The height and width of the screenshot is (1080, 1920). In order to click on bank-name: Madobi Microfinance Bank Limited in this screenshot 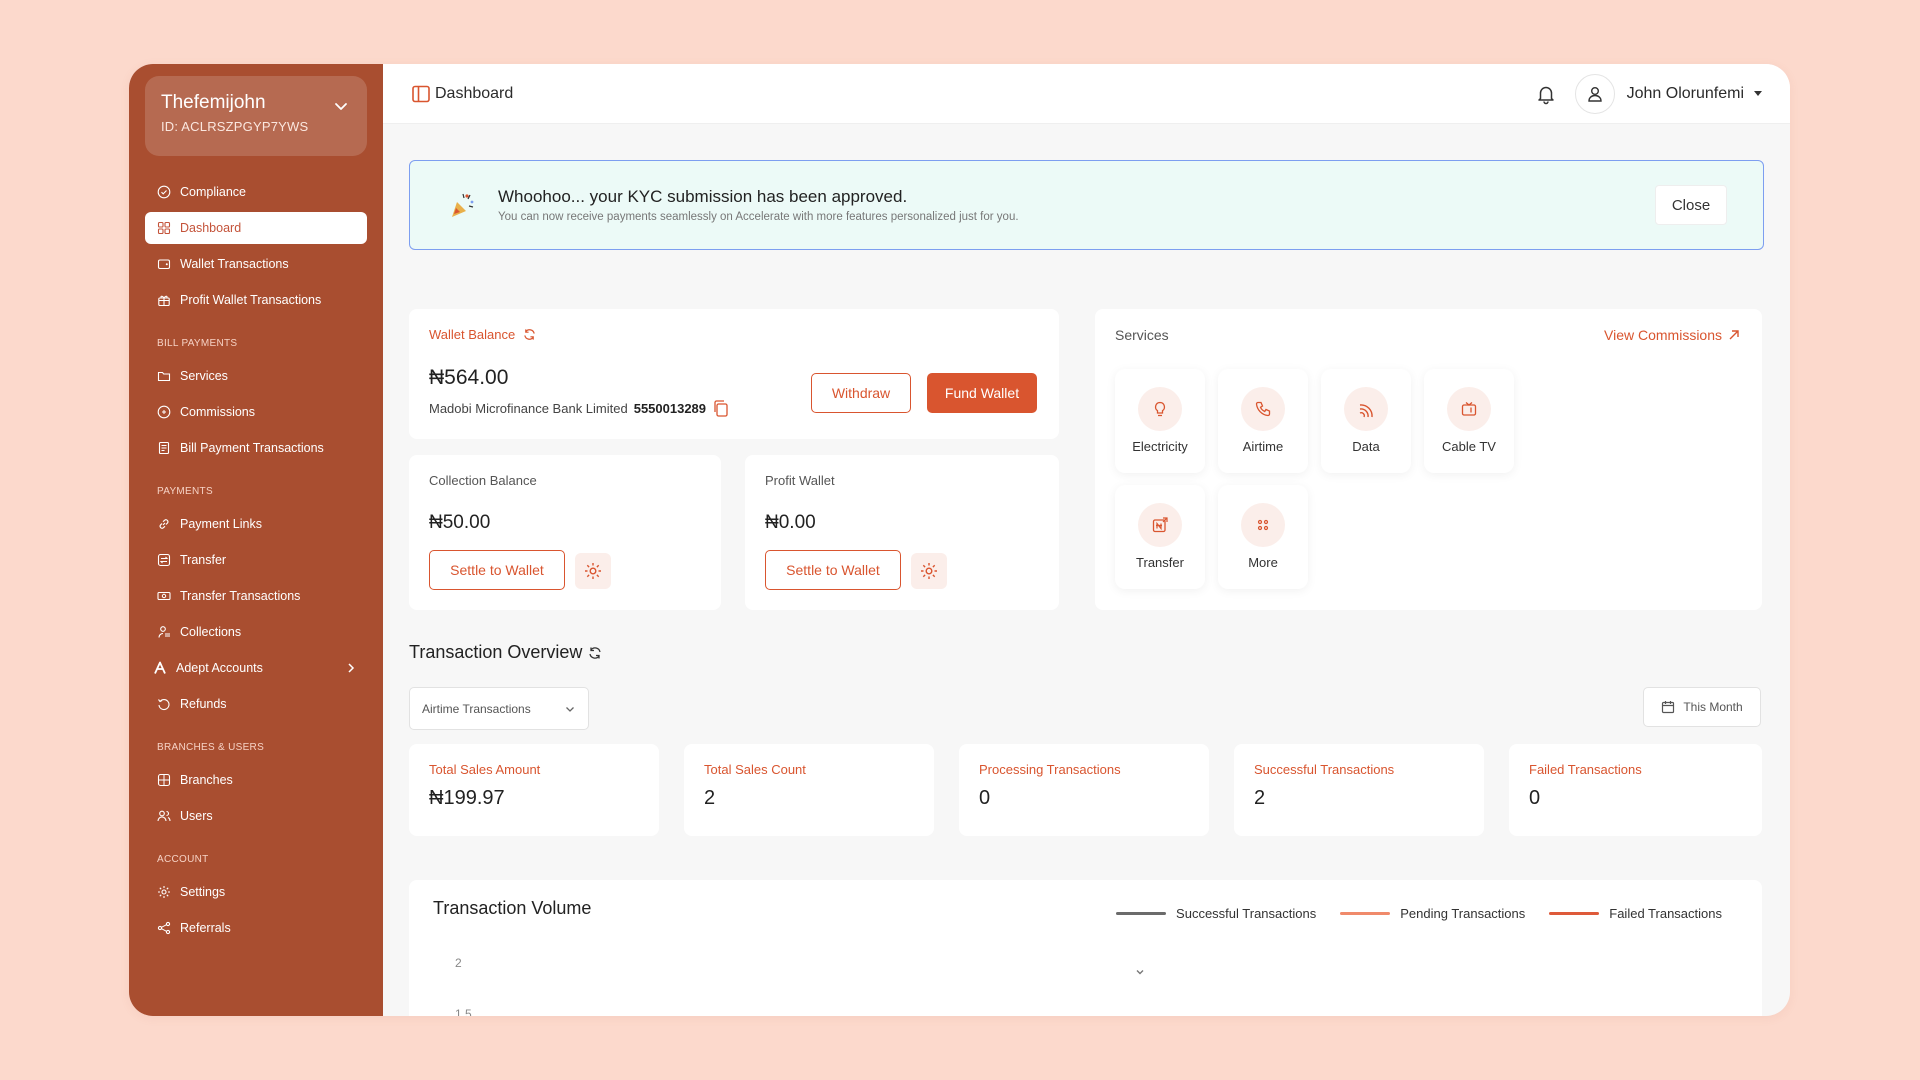, I will do `click(528, 408)`.